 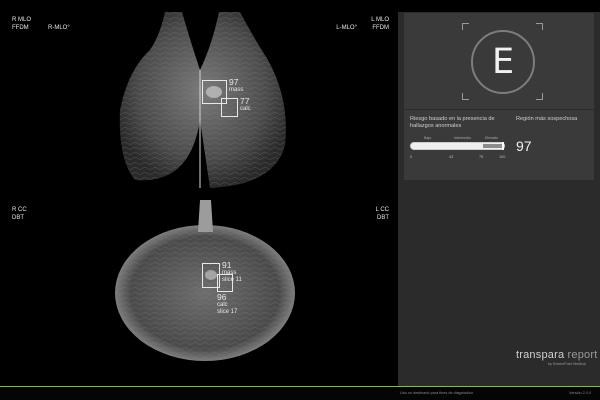 I want to click on finding-label-cc-calc: 96 calc slice 17, so click(x=227, y=303).